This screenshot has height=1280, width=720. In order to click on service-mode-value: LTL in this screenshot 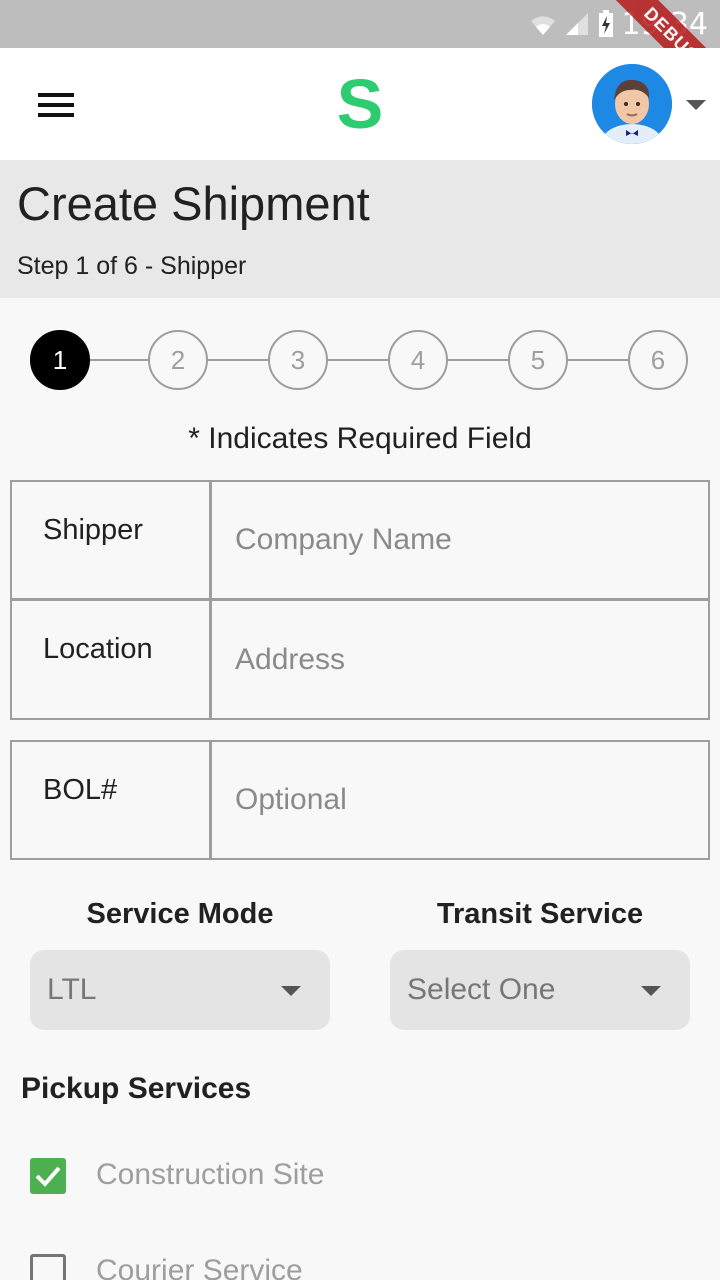, I will do `click(72, 989)`.